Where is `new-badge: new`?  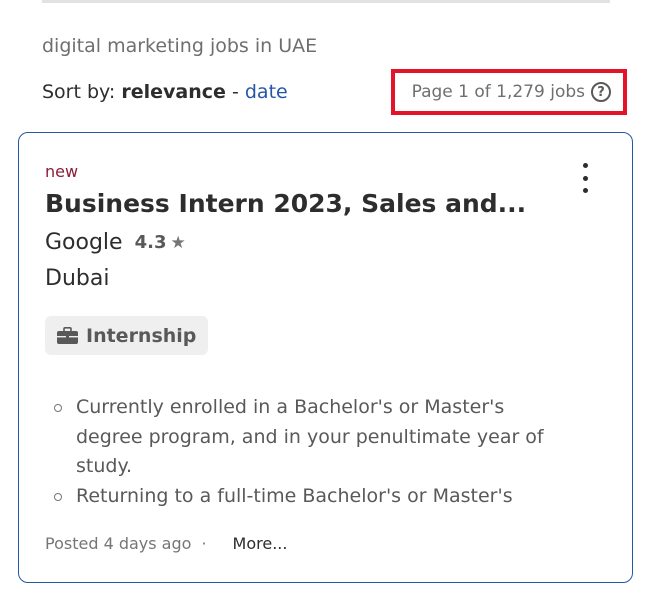 new-badge: new is located at coordinates (62, 171).